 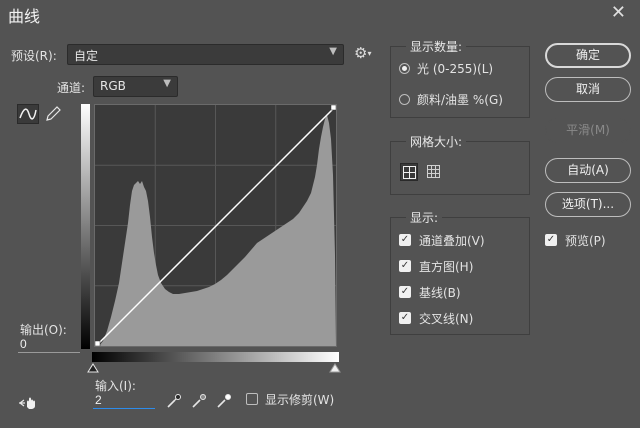 What do you see at coordinates (446, 267) in the screenshot?
I see `histogram-label: 直方图(H)` at bounding box center [446, 267].